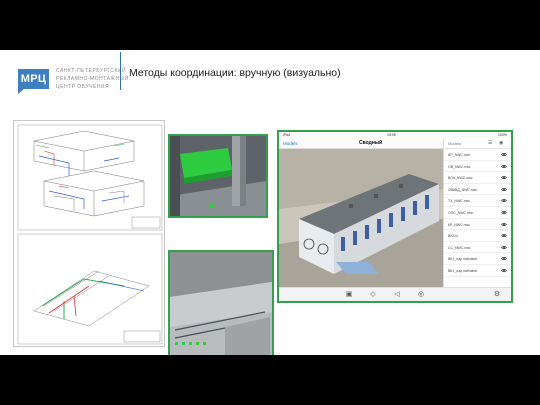 Image resolution: width=540 pixels, height=405 pixels. I want to click on logo-tail, so click(21, 91).